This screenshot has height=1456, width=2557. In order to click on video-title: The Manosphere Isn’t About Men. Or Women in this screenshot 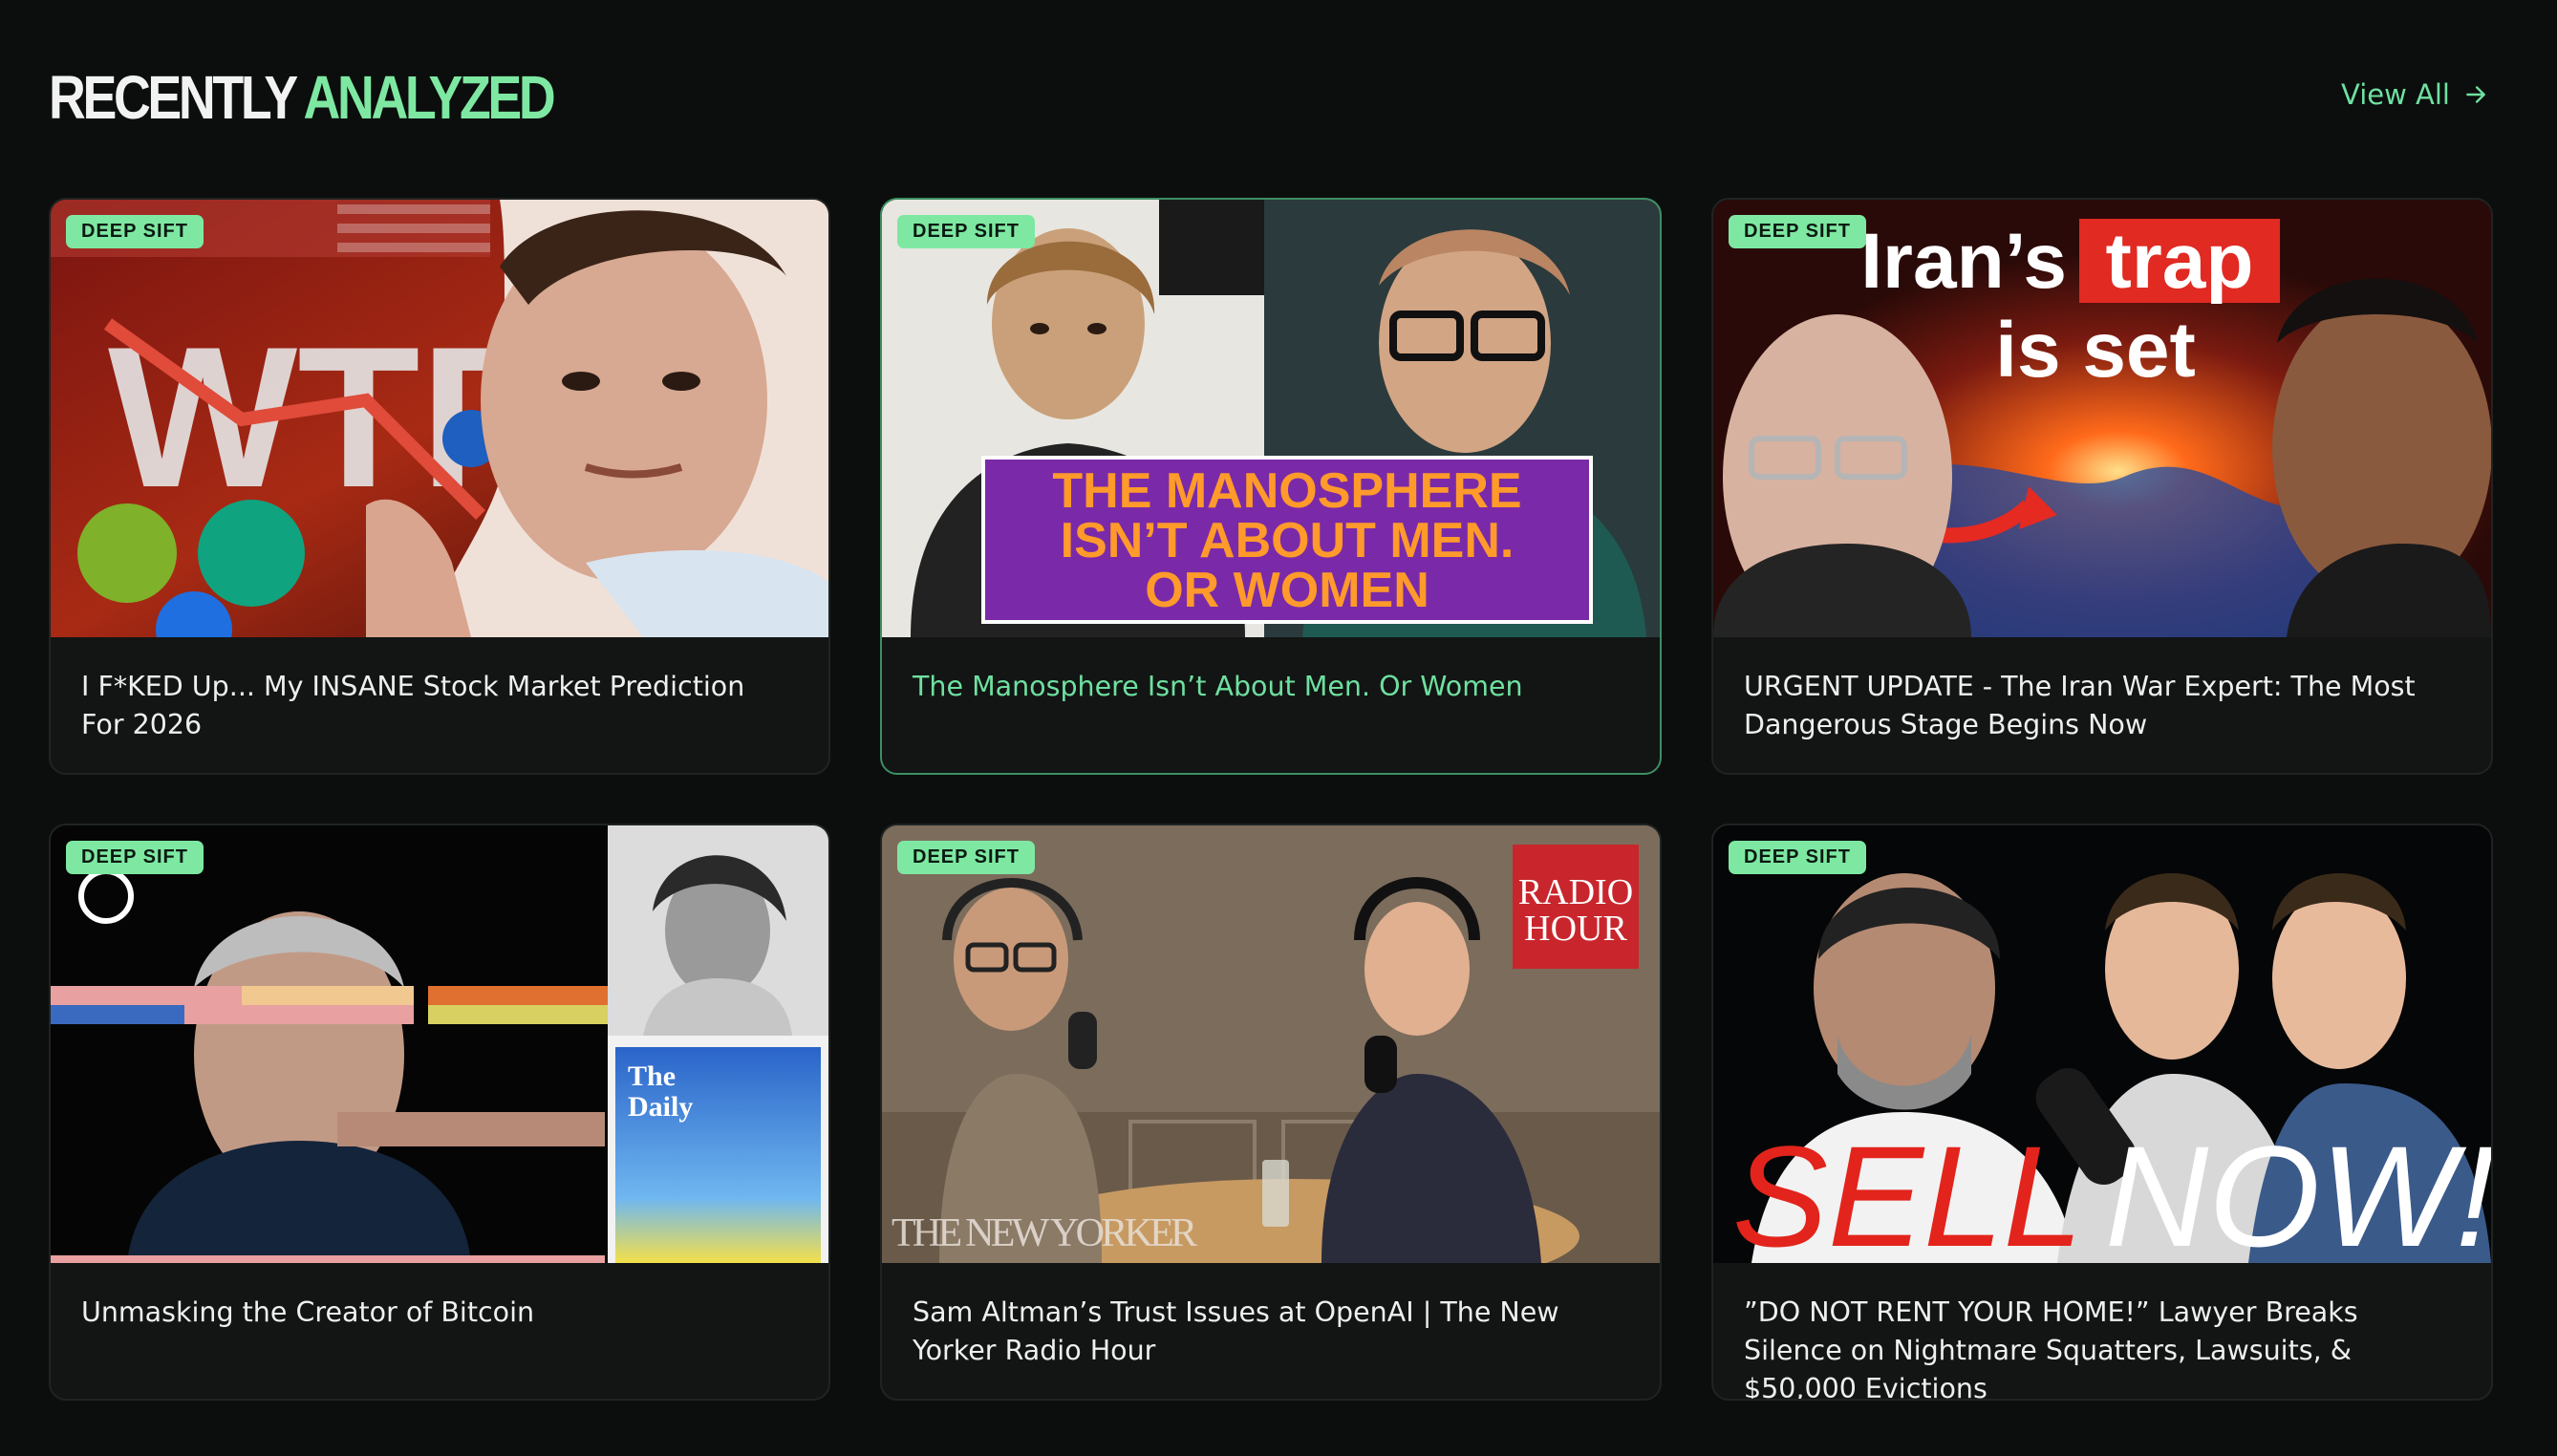, I will do `click(1218, 686)`.